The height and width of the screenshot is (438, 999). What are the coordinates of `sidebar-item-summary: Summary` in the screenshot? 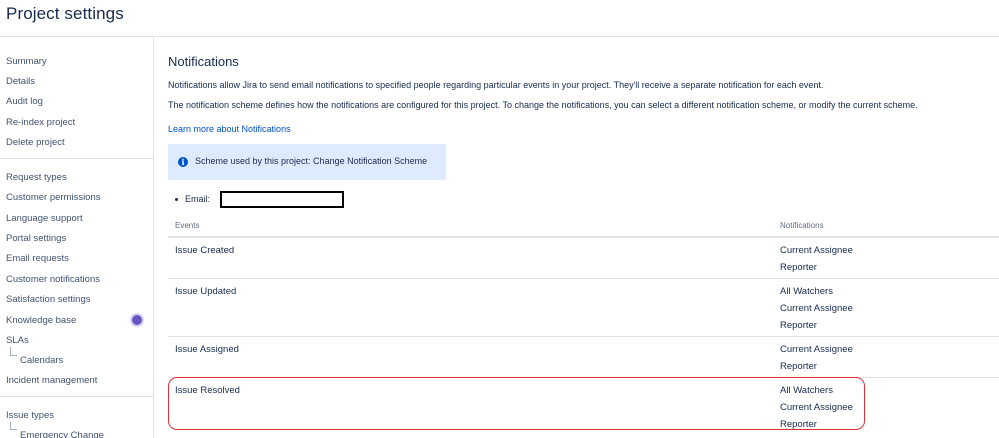 It's located at (26, 61).